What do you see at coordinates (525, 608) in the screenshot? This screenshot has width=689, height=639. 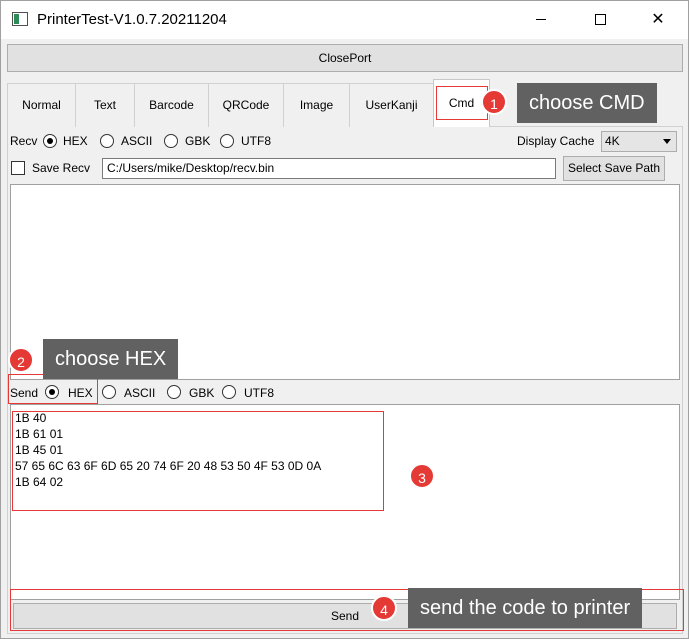 I see `callout-send-code: send the code to printer` at bounding box center [525, 608].